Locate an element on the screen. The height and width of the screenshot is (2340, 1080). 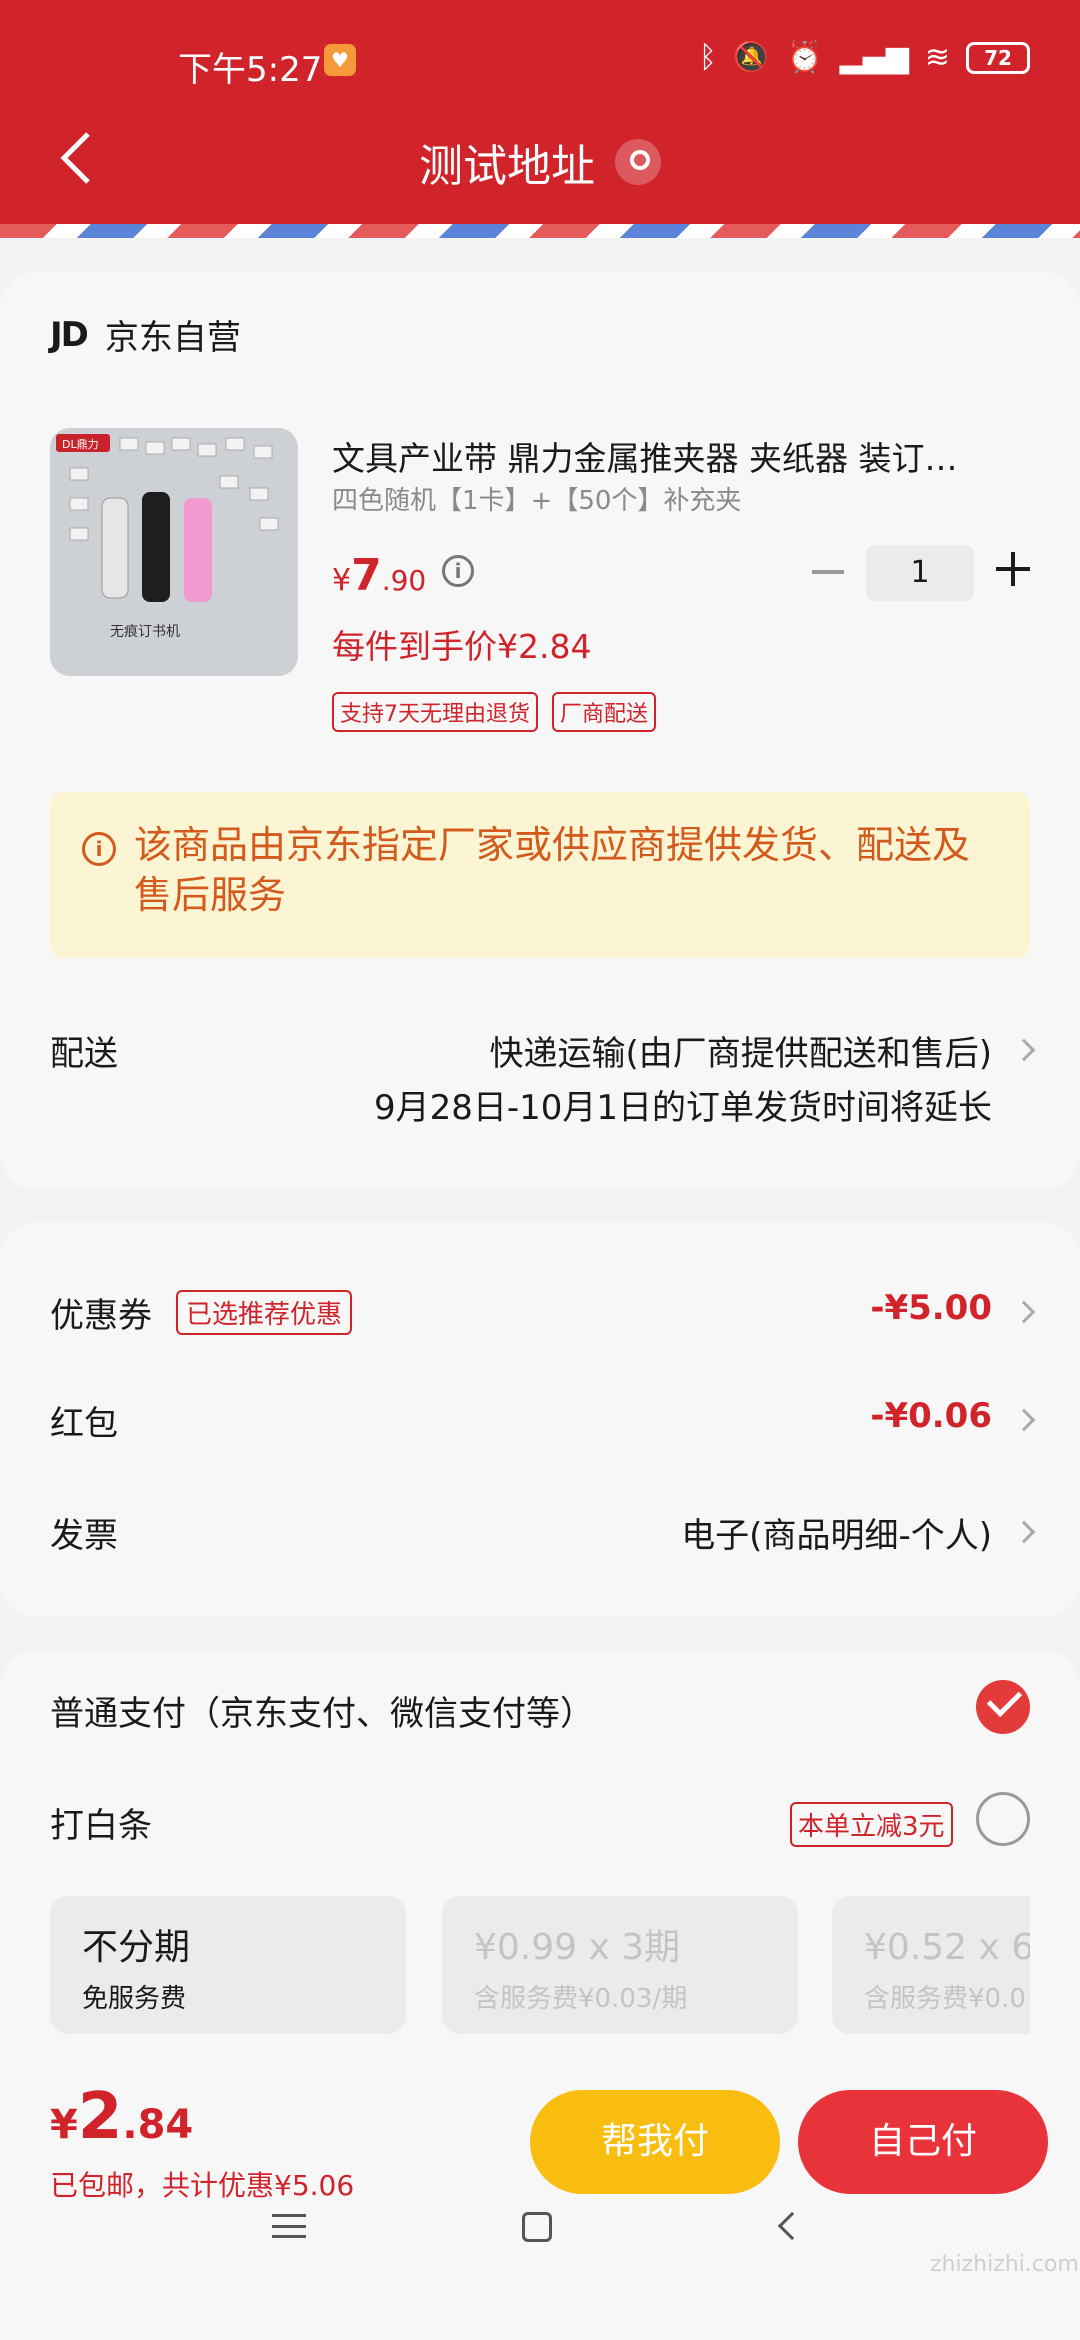
alarm-icon: ⏰ is located at coordinates (805, 57).